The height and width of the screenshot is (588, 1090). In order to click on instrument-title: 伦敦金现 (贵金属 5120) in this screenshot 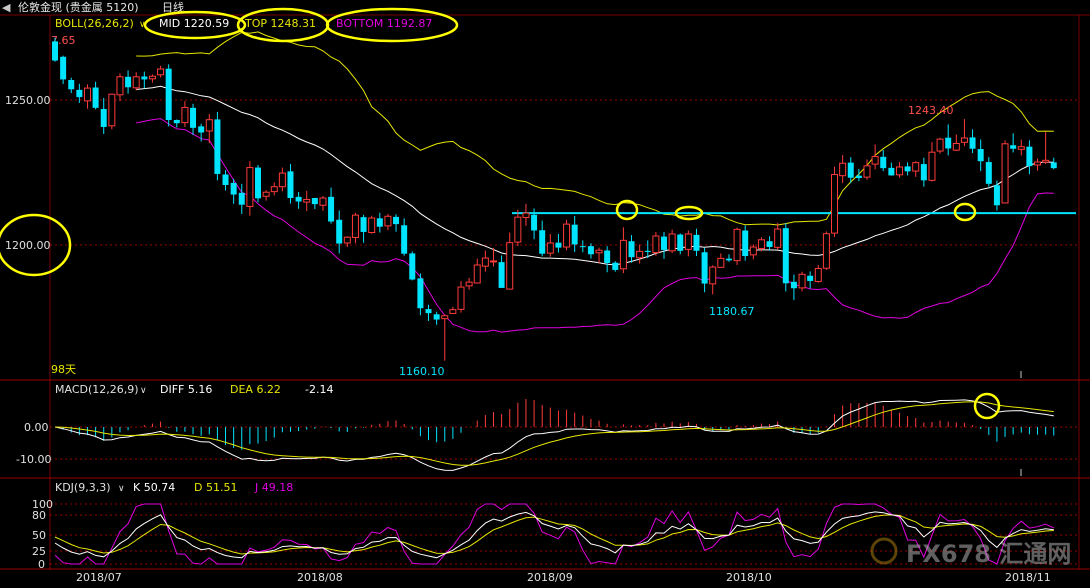, I will do `click(78, 7)`.